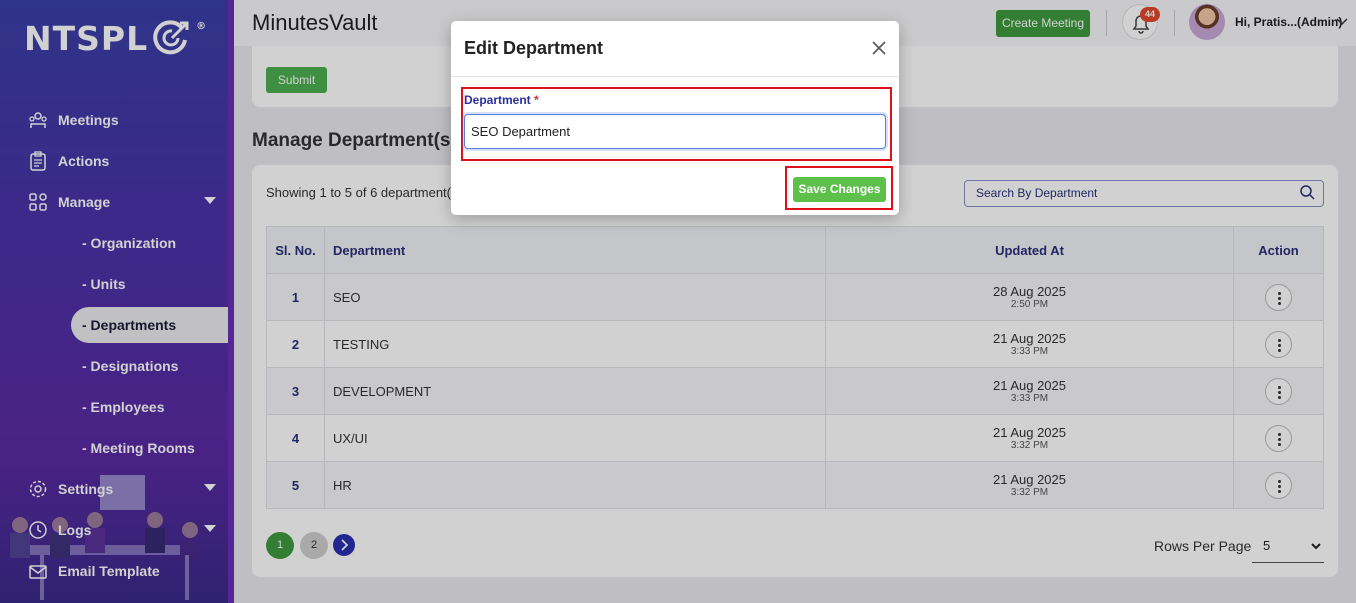 This screenshot has height=603, width=1356. What do you see at coordinates (879, 48) in the screenshot?
I see `close-icon` at bounding box center [879, 48].